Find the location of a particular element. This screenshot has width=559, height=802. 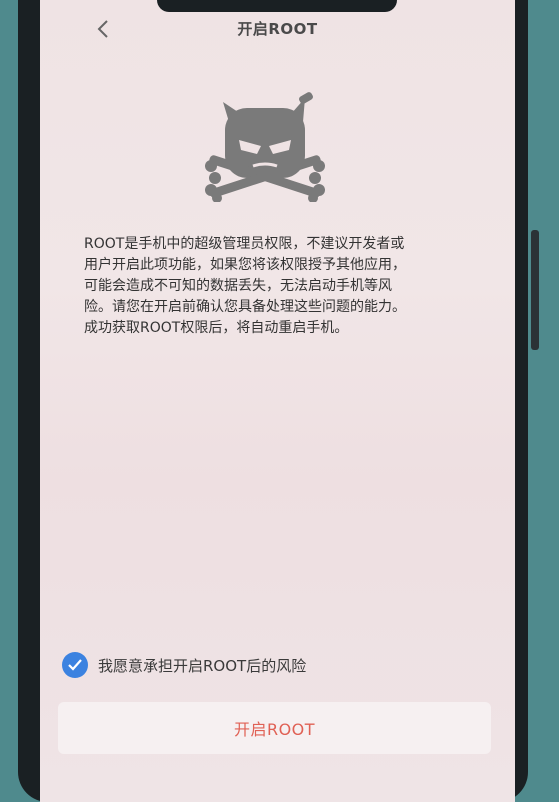

agreement-checkbox is located at coordinates (75, 665).